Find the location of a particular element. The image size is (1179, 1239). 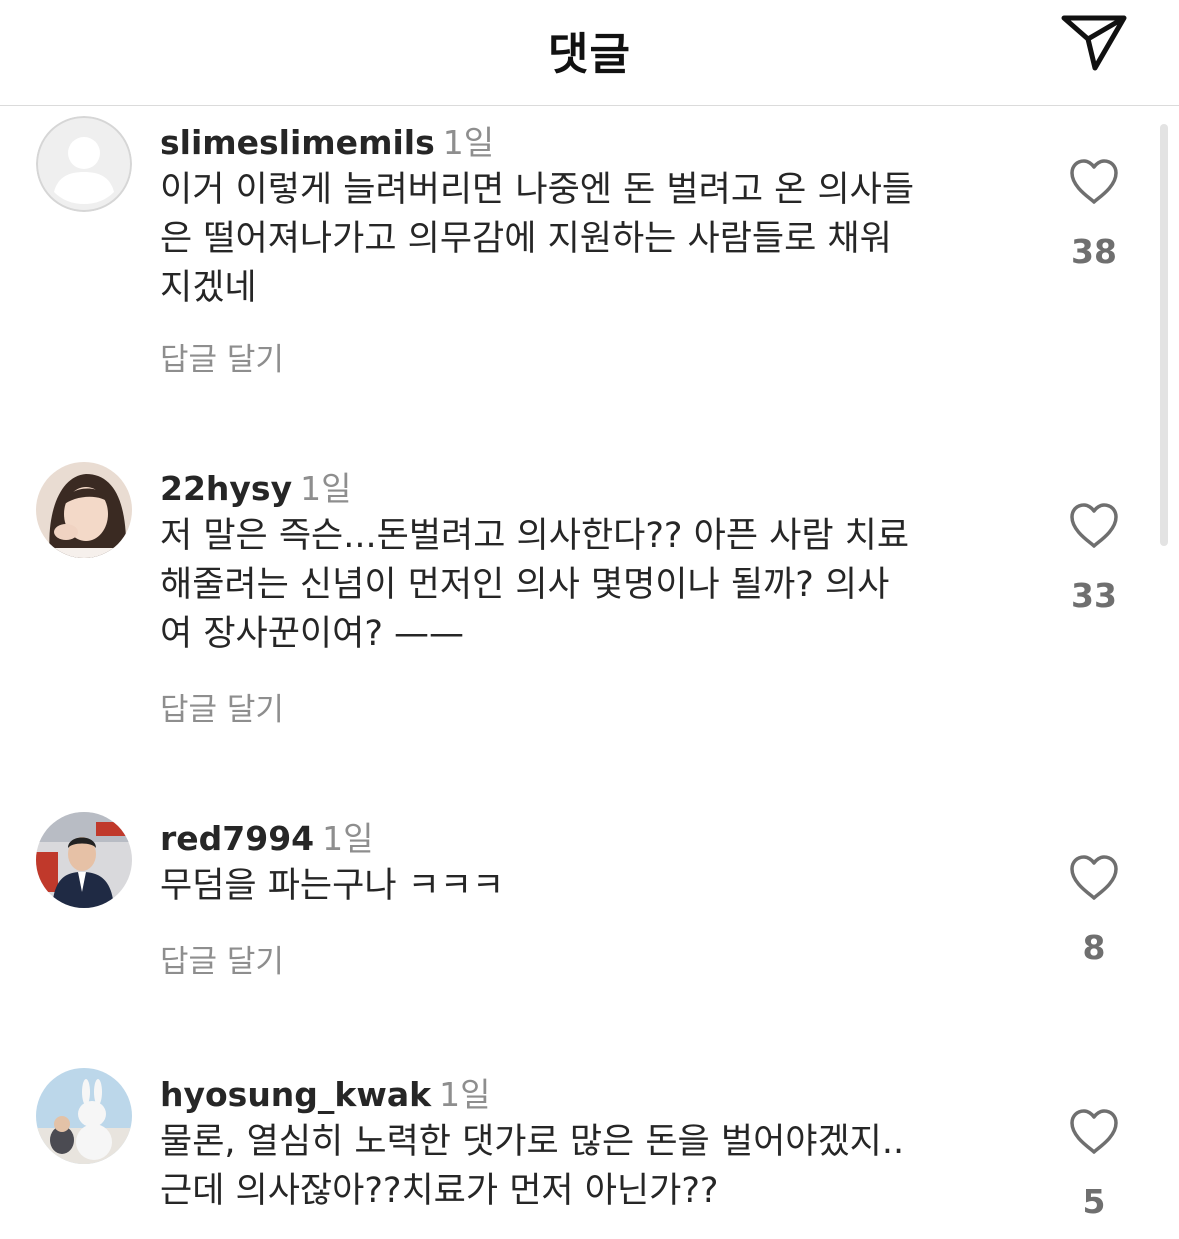

comment-header: 22hysy 1일 is located at coordinates (255, 485).